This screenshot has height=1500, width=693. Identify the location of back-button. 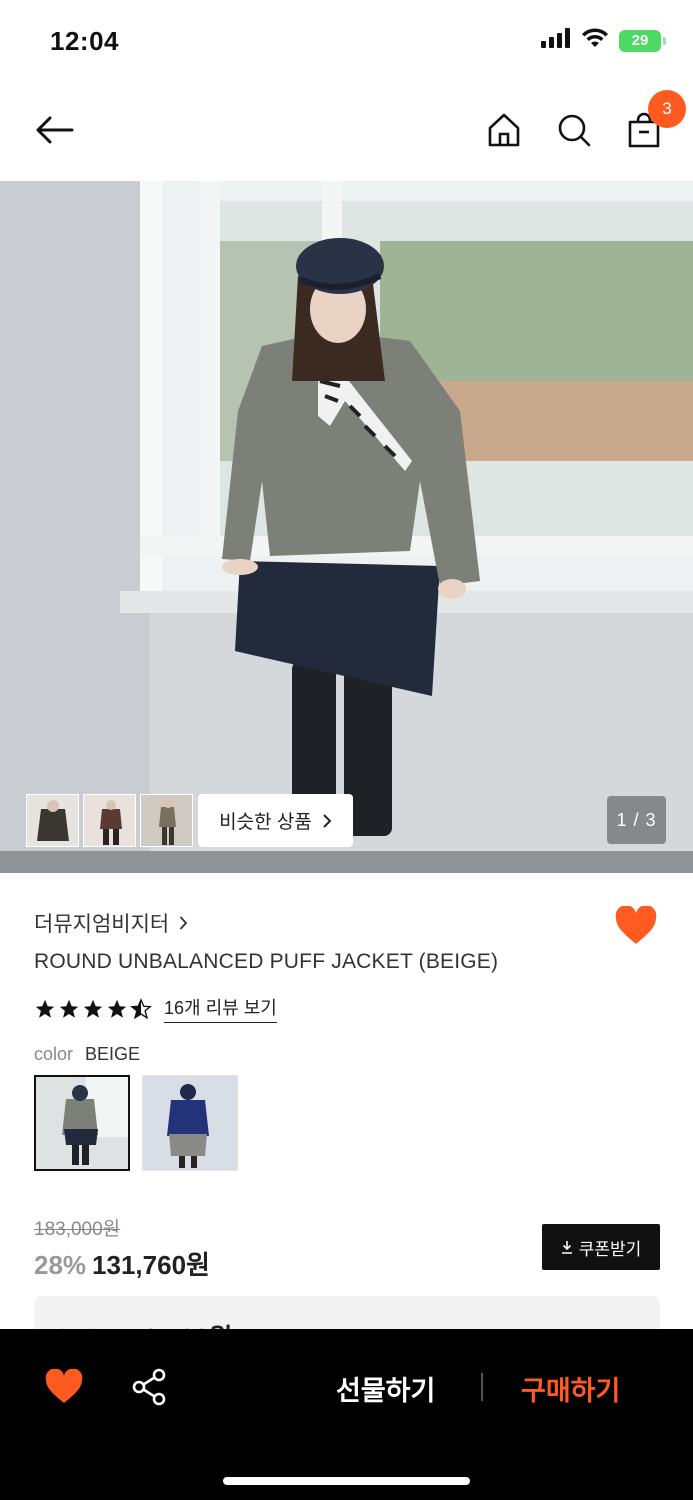
(54, 130).